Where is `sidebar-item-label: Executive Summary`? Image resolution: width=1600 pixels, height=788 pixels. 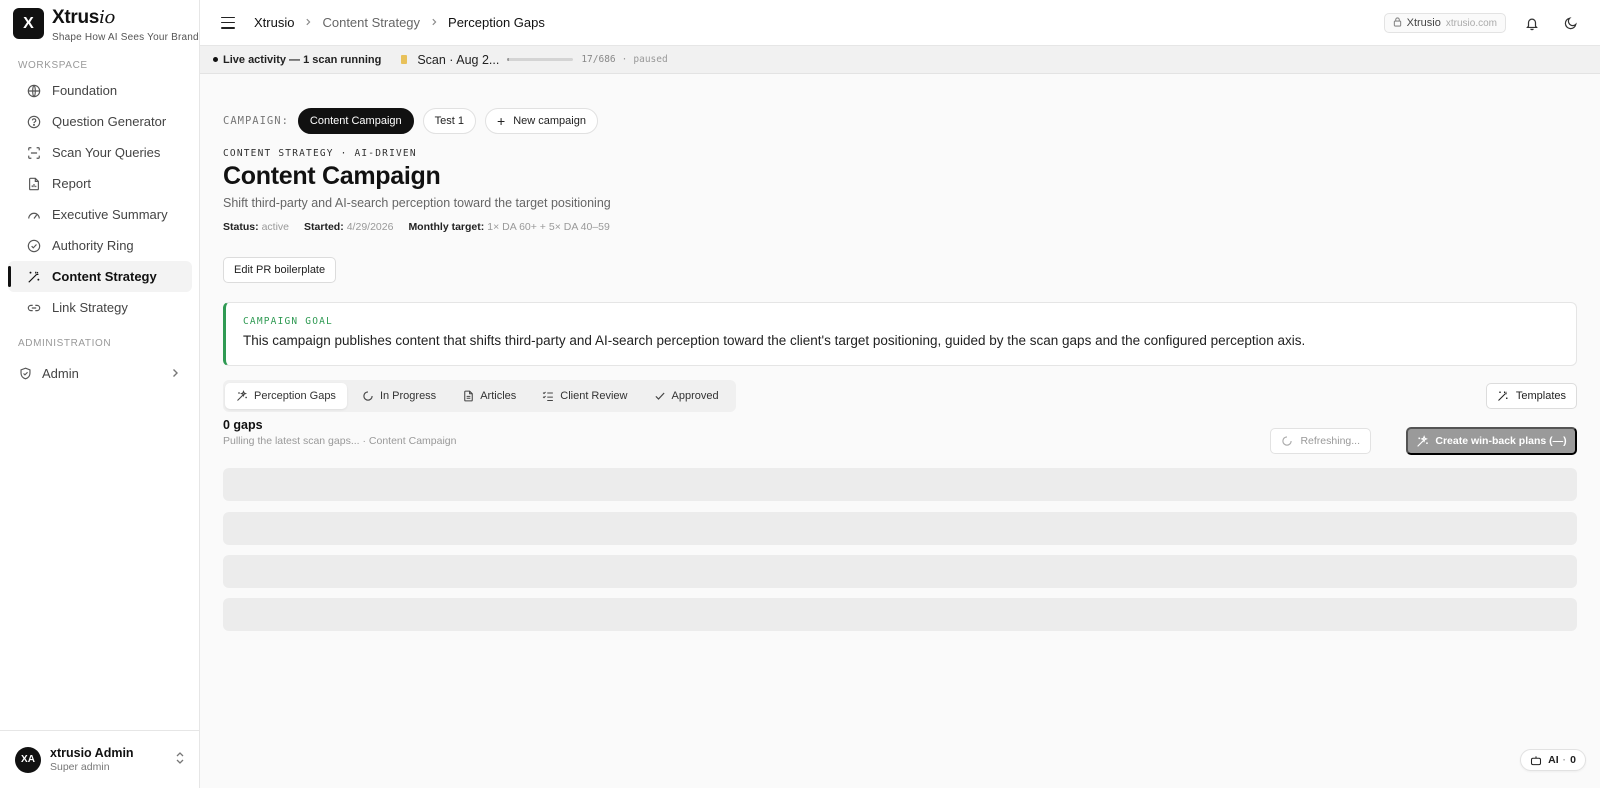 sidebar-item-label: Executive Summary is located at coordinates (110, 214).